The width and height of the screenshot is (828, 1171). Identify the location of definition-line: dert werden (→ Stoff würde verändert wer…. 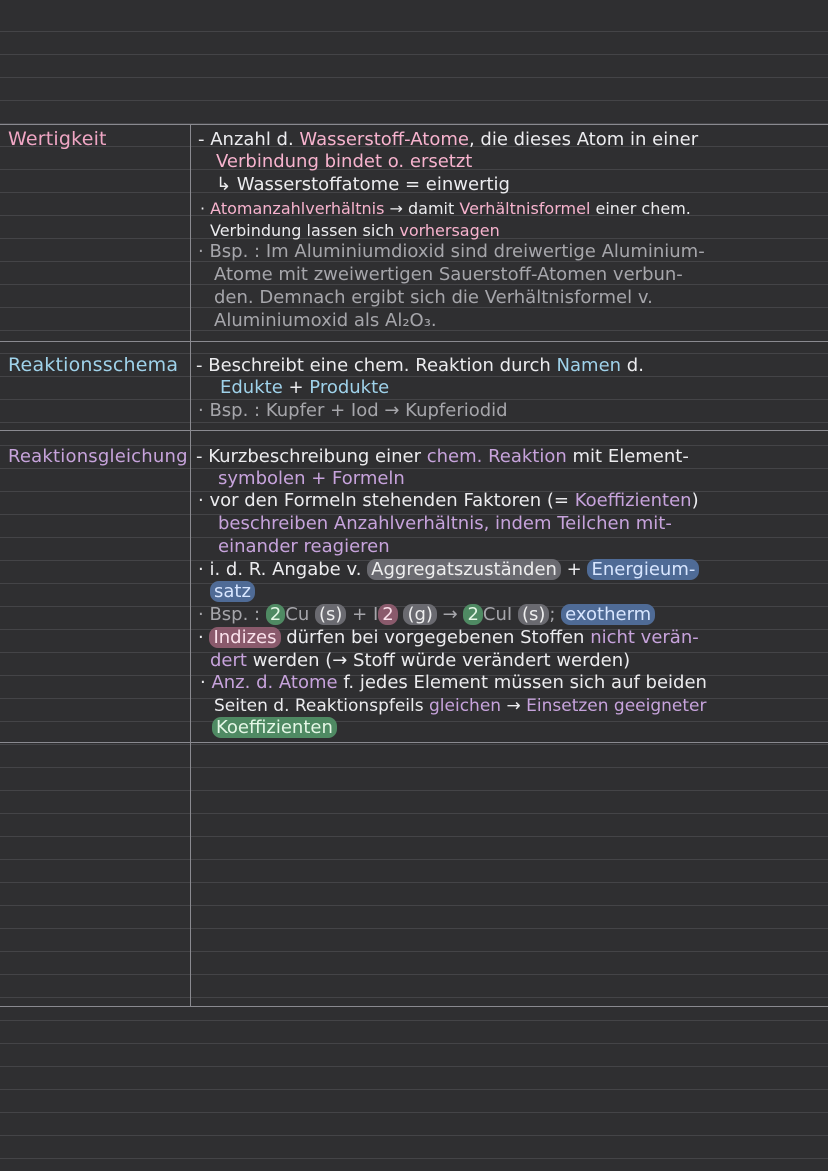
(420, 660).